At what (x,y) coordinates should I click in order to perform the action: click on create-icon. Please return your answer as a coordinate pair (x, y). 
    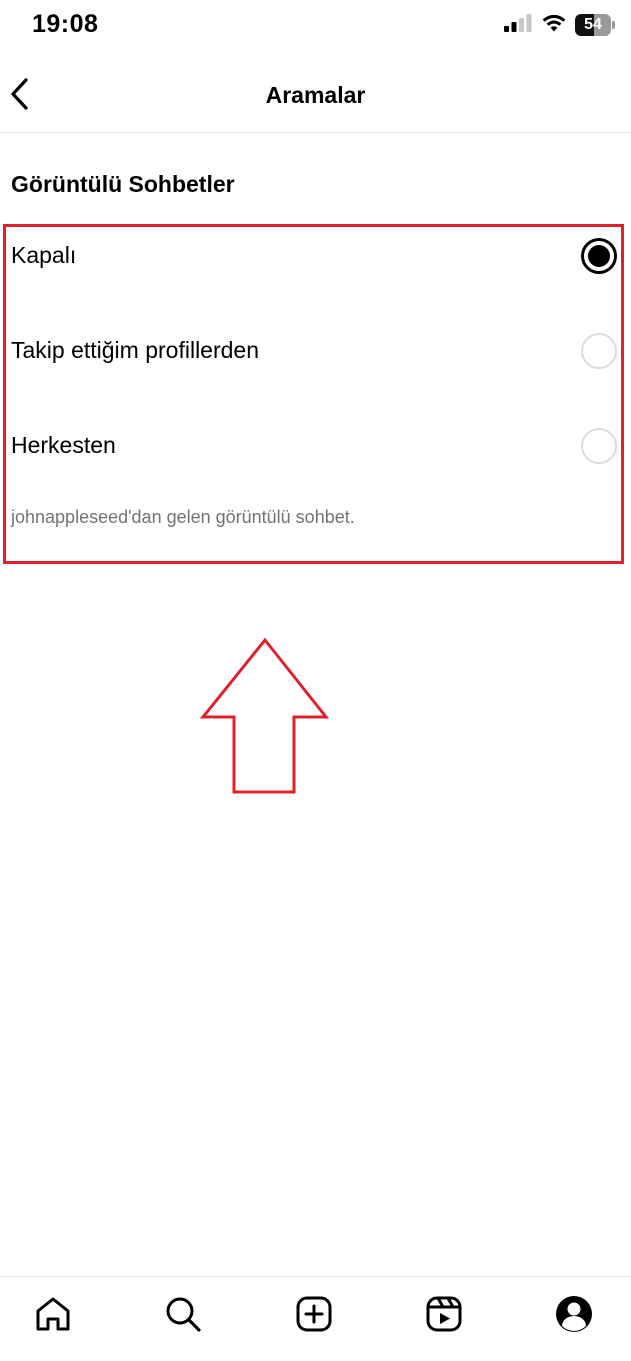
    Looking at the image, I should click on (314, 1316).